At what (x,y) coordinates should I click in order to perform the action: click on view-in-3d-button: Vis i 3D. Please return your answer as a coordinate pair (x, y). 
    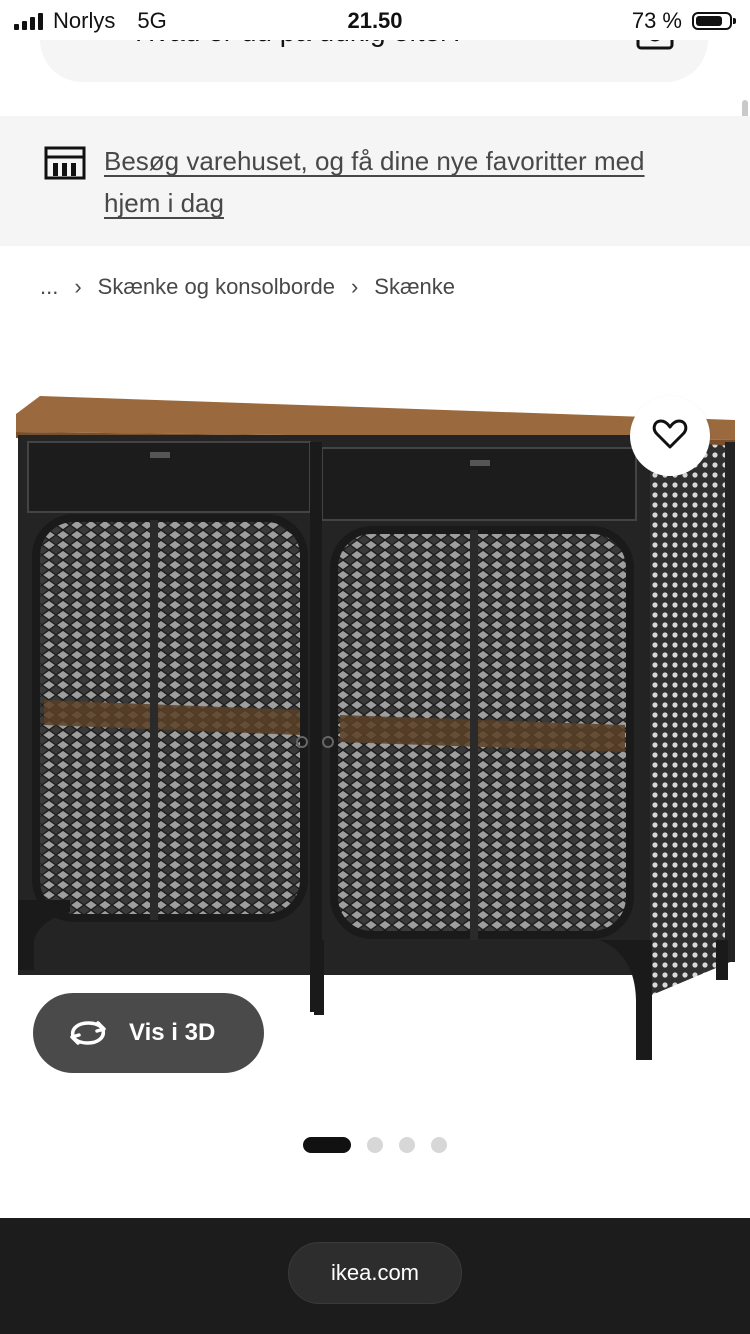
    Looking at the image, I should click on (148, 1033).